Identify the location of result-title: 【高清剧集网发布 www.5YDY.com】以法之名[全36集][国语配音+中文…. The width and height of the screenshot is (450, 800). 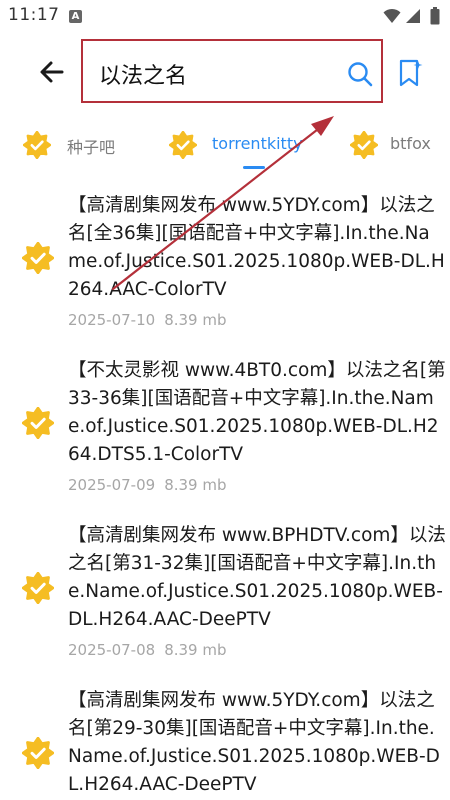
(256, 247).